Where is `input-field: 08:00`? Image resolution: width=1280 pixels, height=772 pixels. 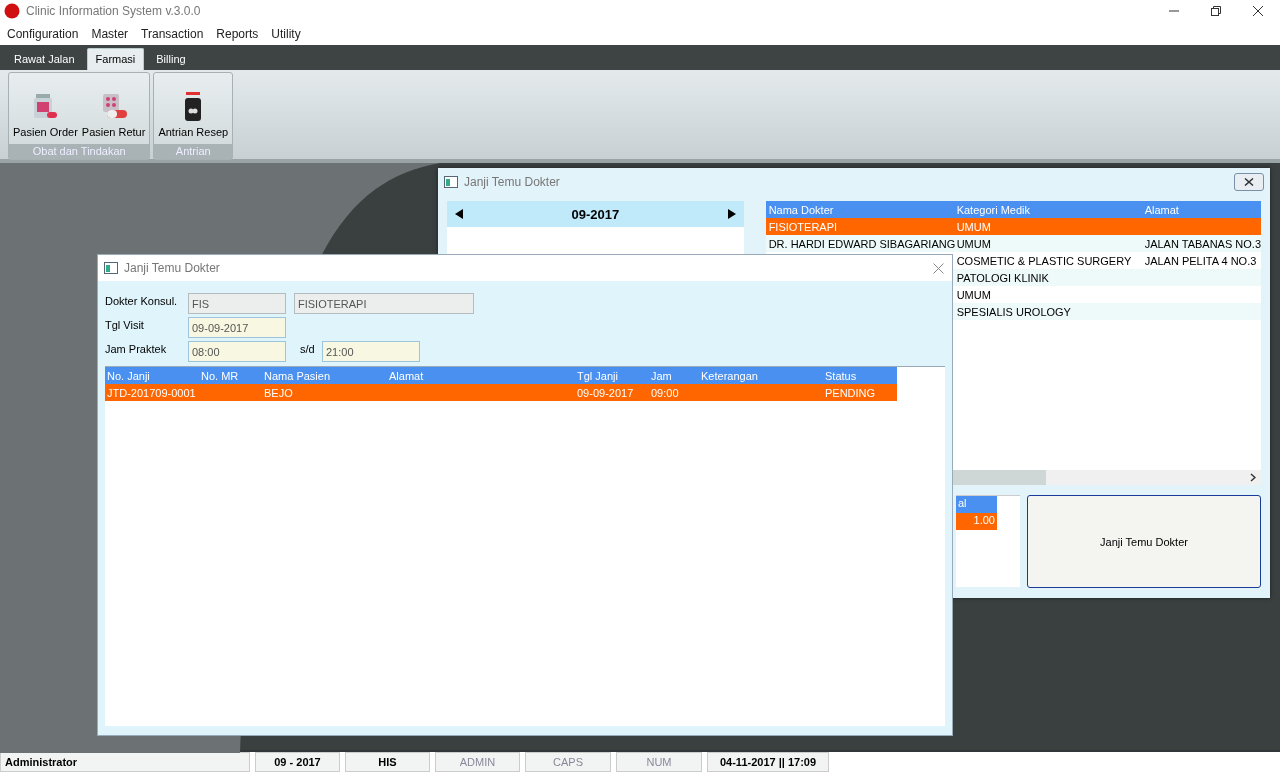
input-field: 08:00 is located at coordinates (237, 351).